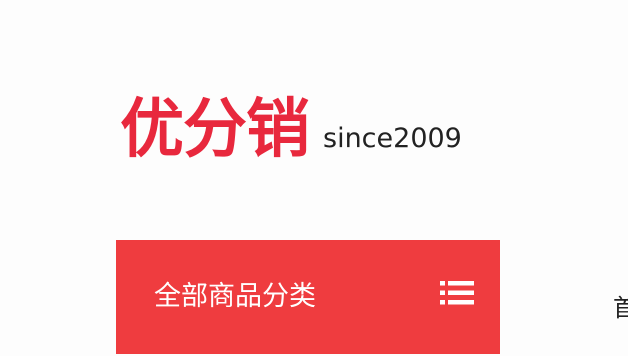  What do you see at coordinates (392, 138) in the screenshot?
I see `logo-tagline: since2009` at bounding box center [392, 138].